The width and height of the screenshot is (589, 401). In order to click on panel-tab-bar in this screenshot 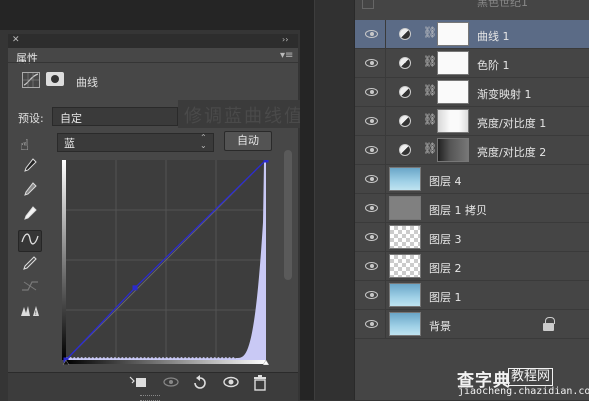, I will do `click(153, 41)`.